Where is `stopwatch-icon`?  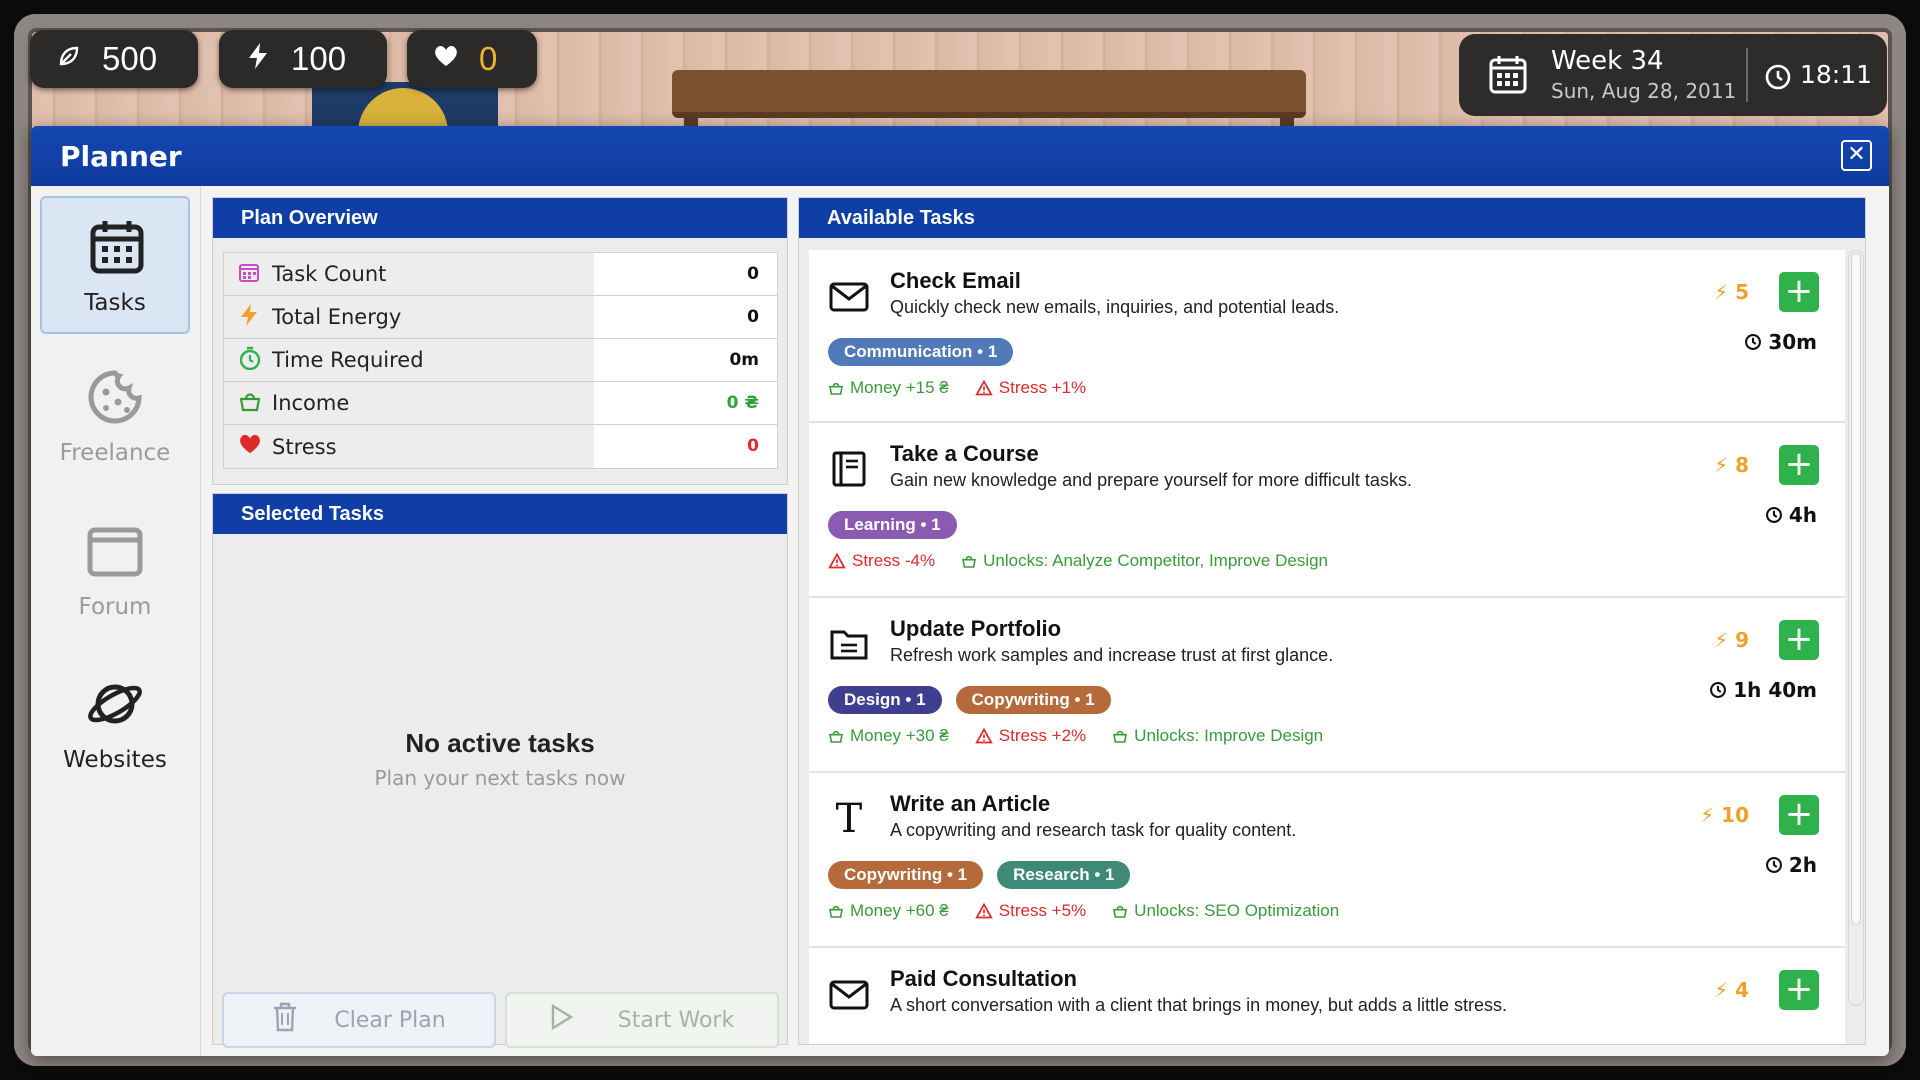
stopwatch-icon is located at coordinates (255, 360).